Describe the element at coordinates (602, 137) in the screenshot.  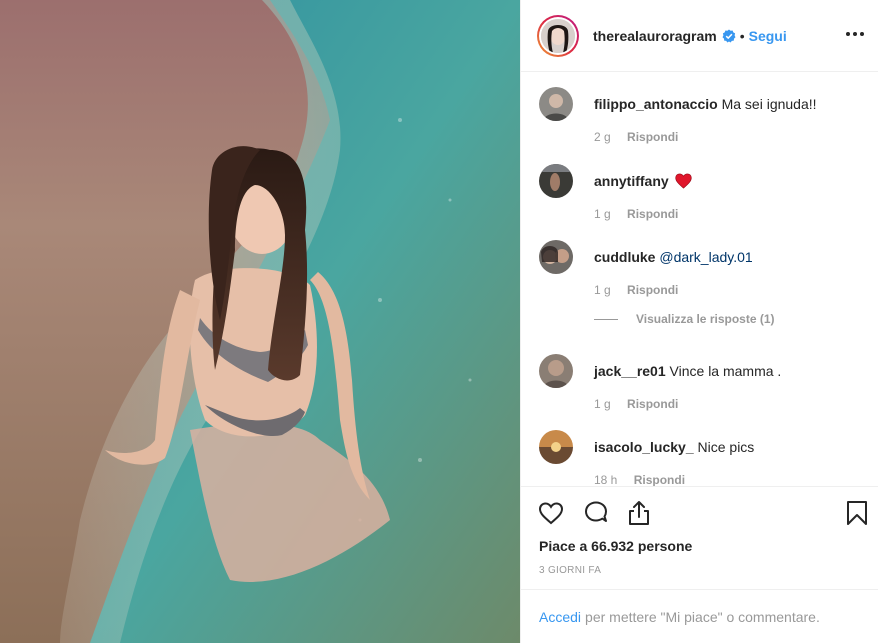
I see `comment-age: 2 g` at that location.